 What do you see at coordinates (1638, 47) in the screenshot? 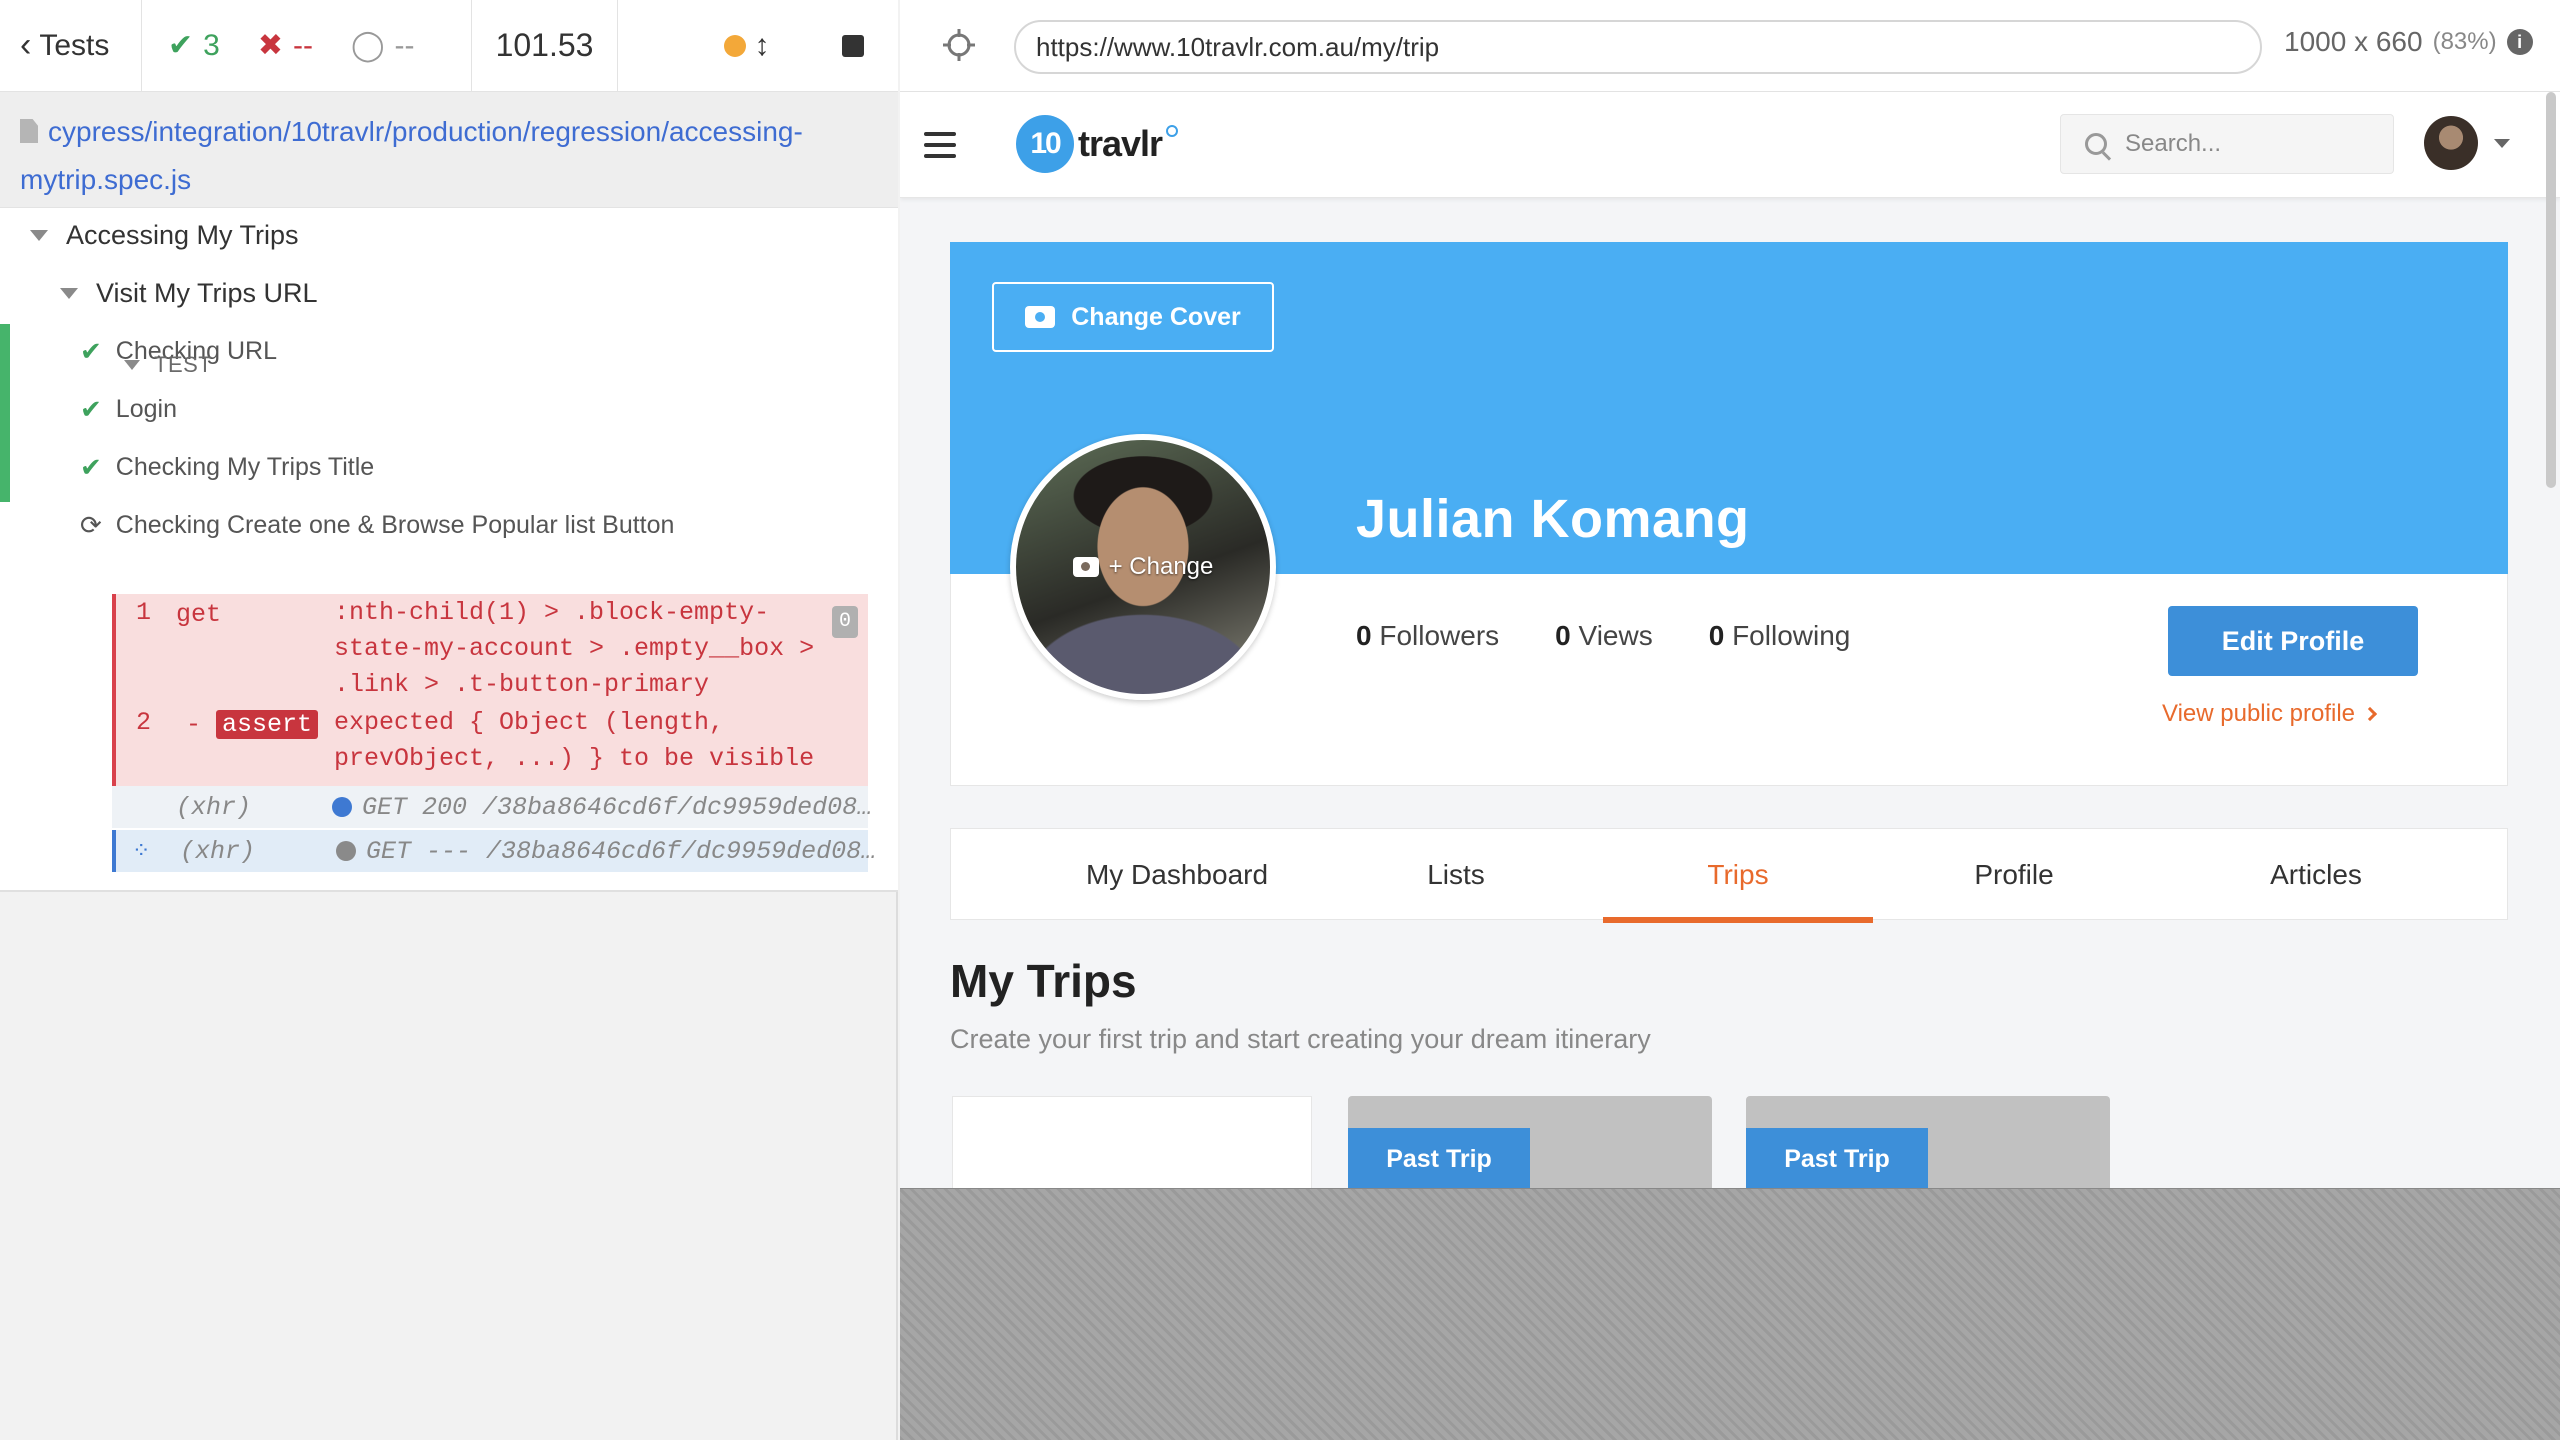
I see `url-field: https://www.10travlr.com.au/my/trip` at bounding box center [1638, 47].